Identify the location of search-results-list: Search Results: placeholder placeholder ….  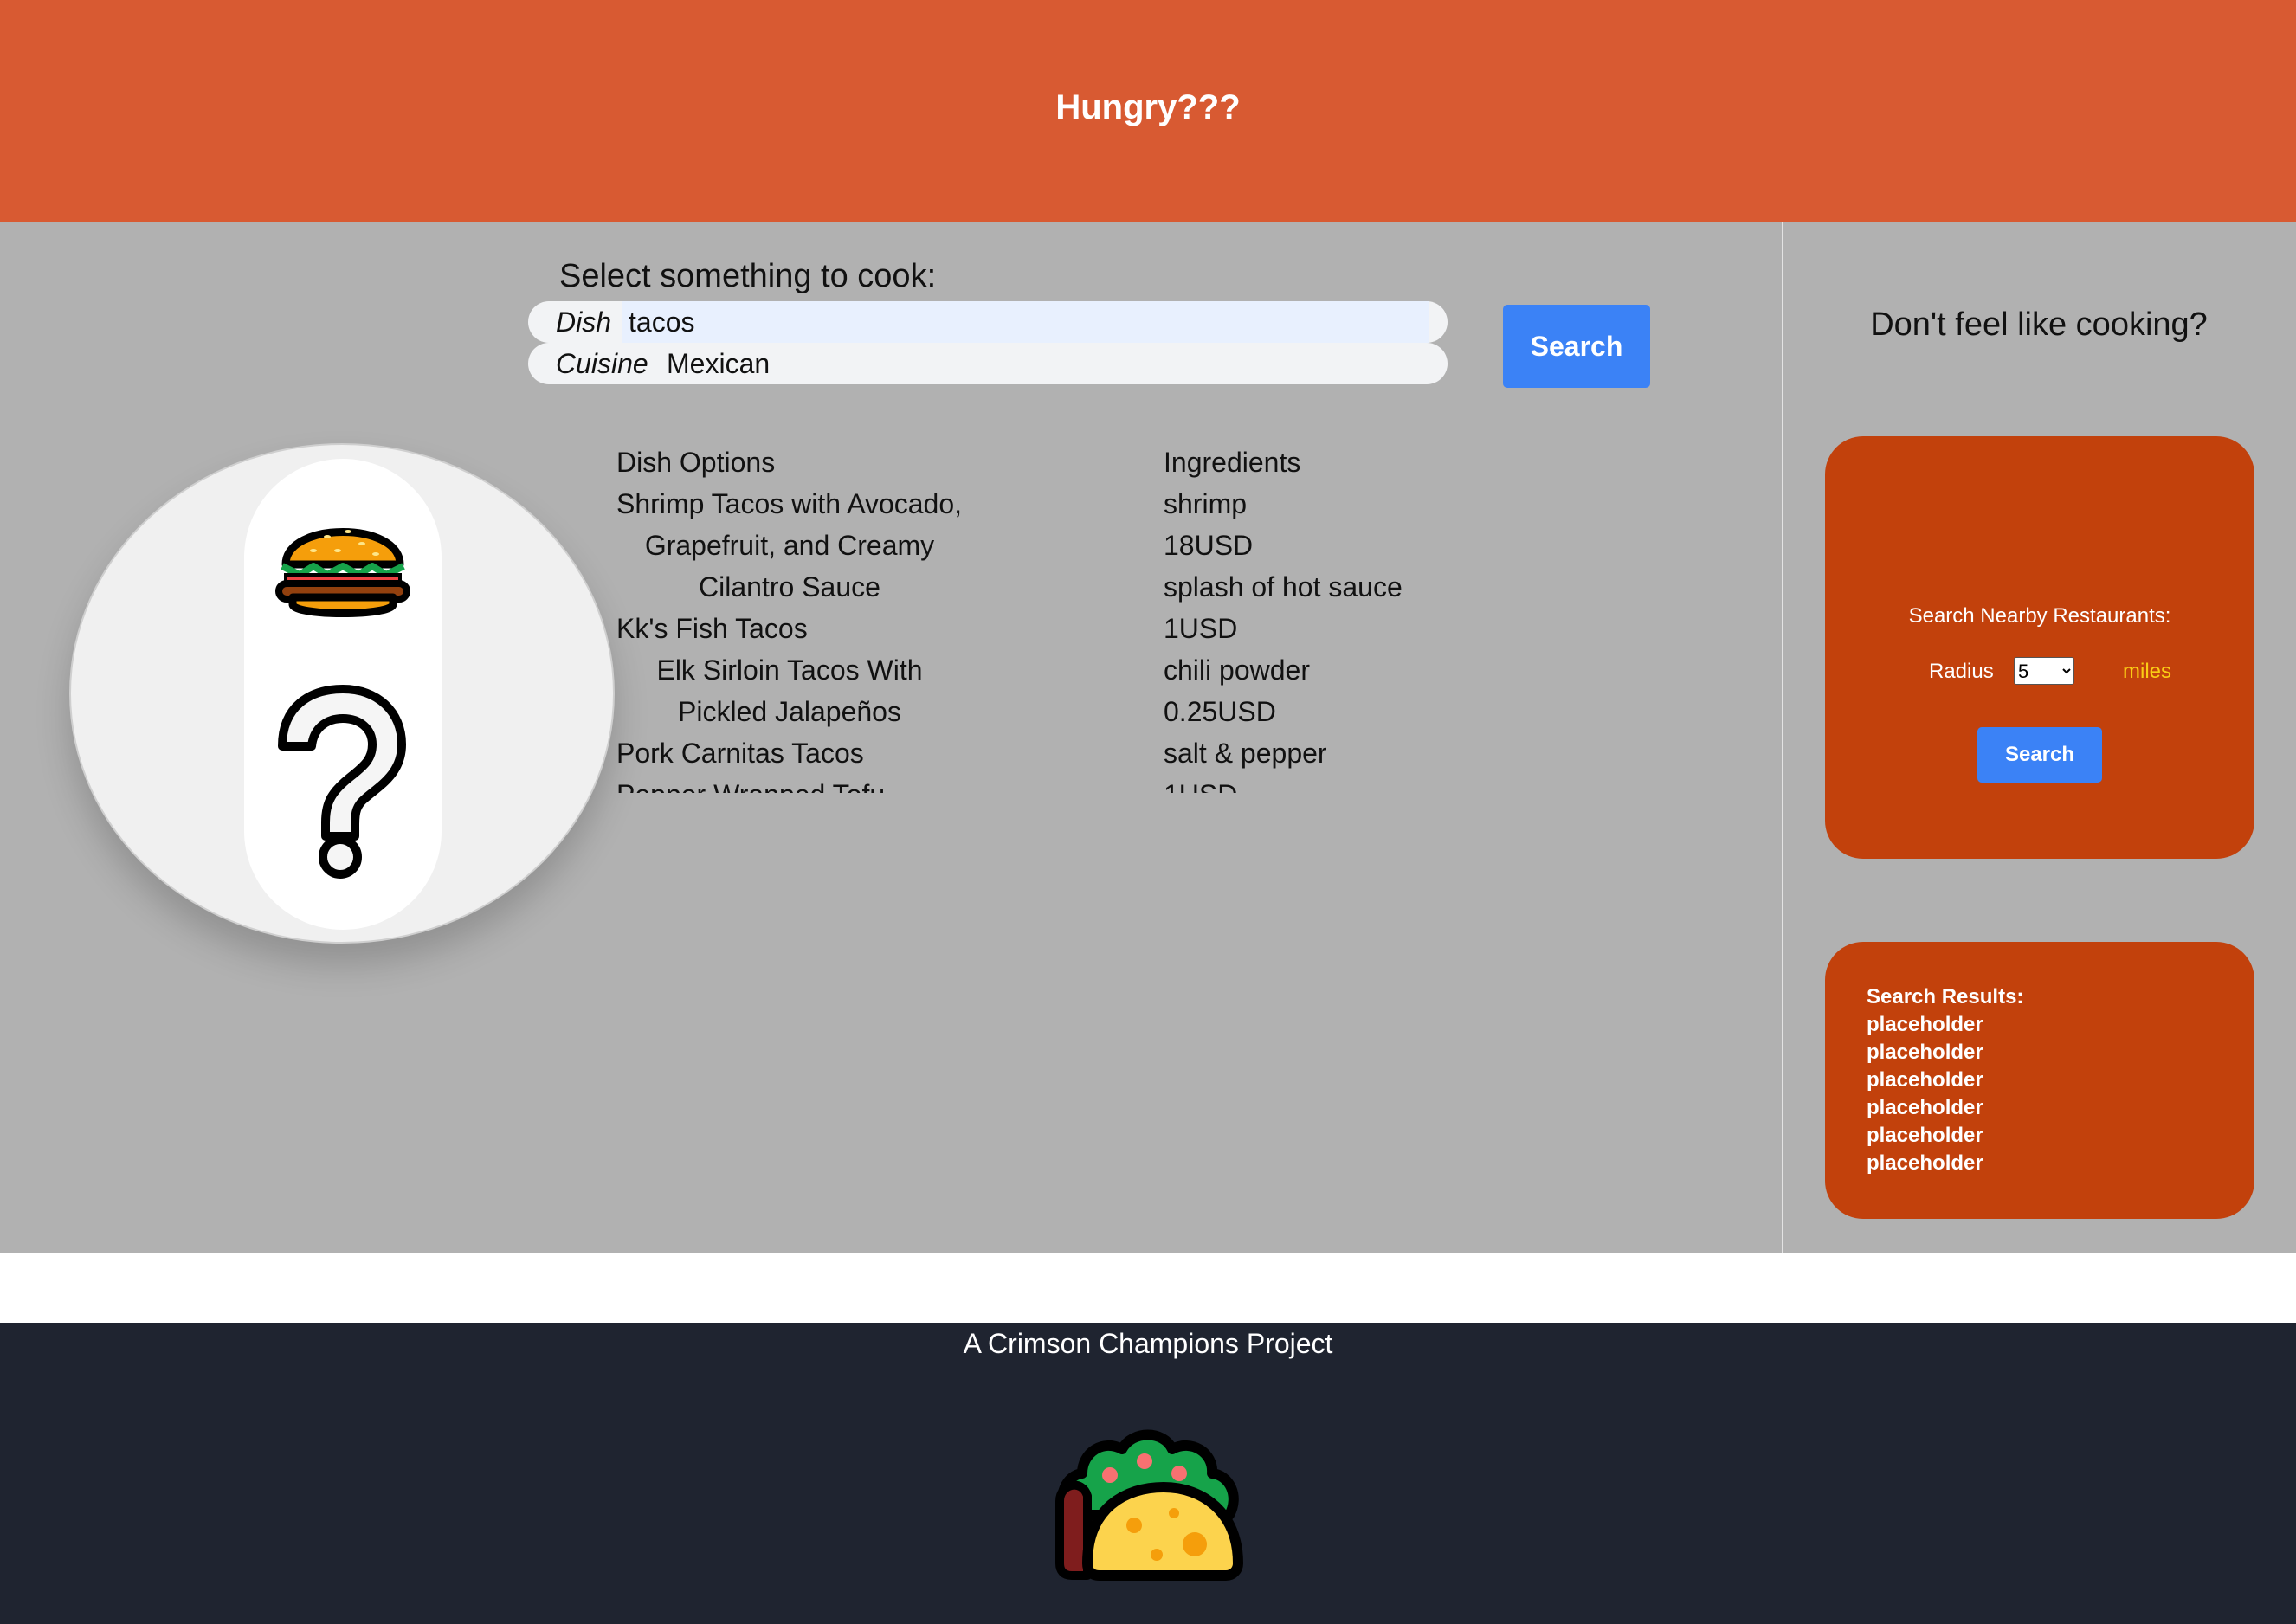
(1945, 1080).